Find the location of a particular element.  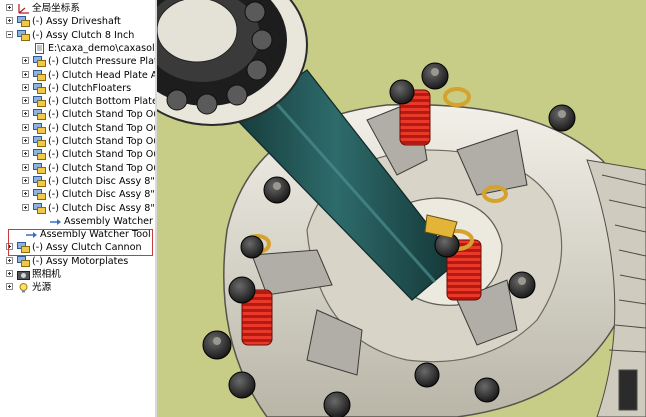

tree-item-label: E:\caxa_demo\caxasolid\ is located at coordinates (101, 48).